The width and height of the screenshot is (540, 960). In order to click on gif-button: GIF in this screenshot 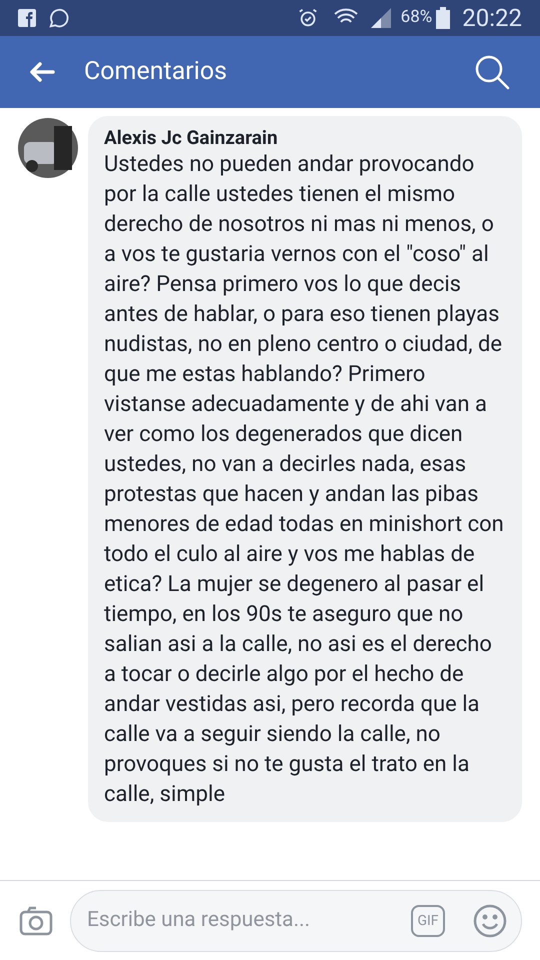, I will do `click(428, 920)`.